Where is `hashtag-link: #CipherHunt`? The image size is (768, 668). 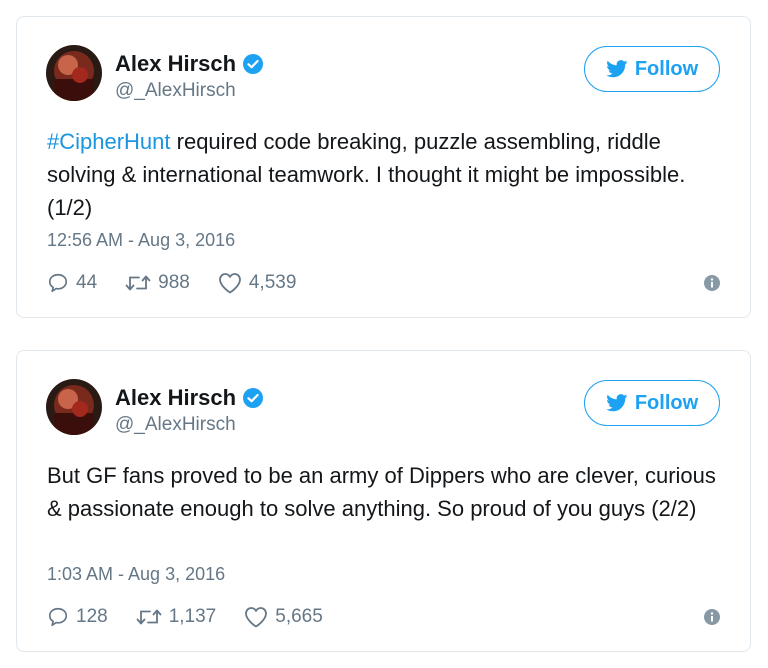
hashtag-link: #CipherHunt is located at coordinates (109, 141).